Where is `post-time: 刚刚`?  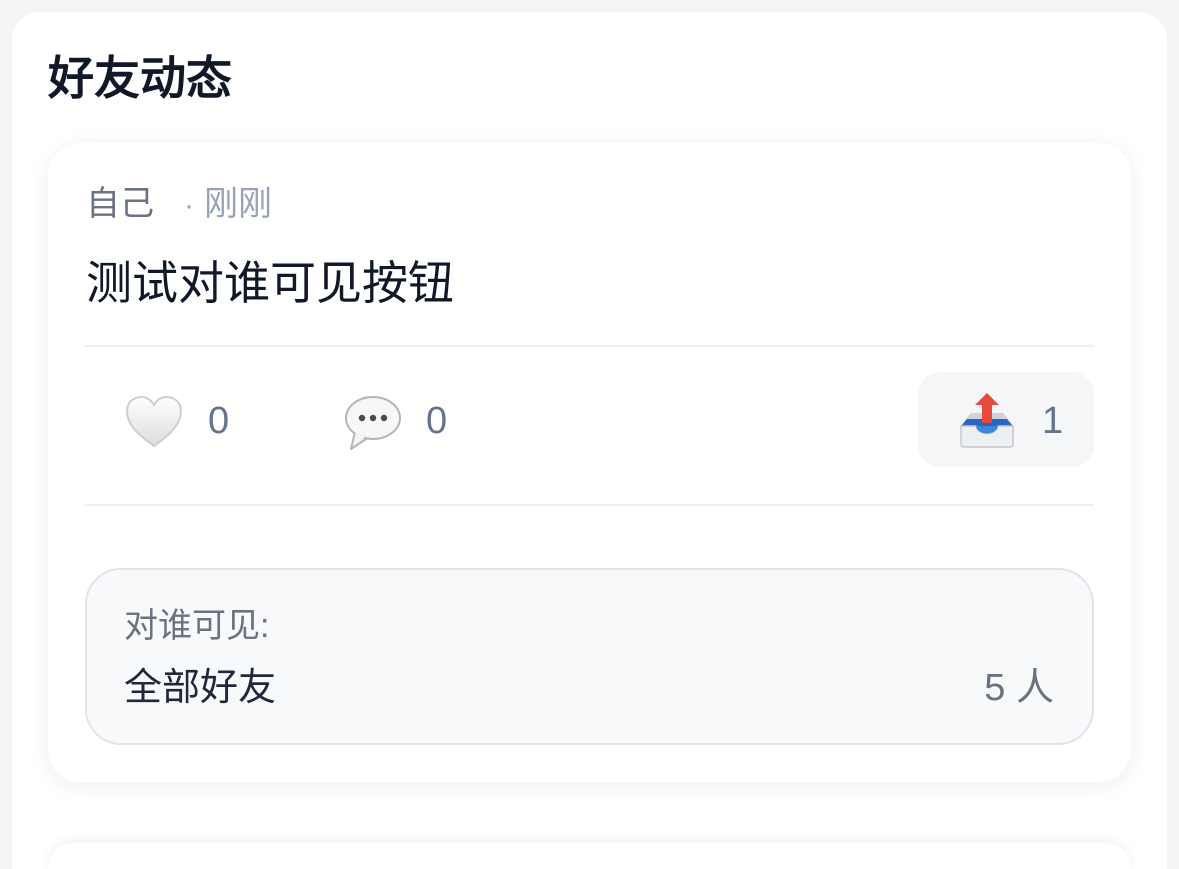 post-time: 刚刚 is located at coordinates (238, 204).